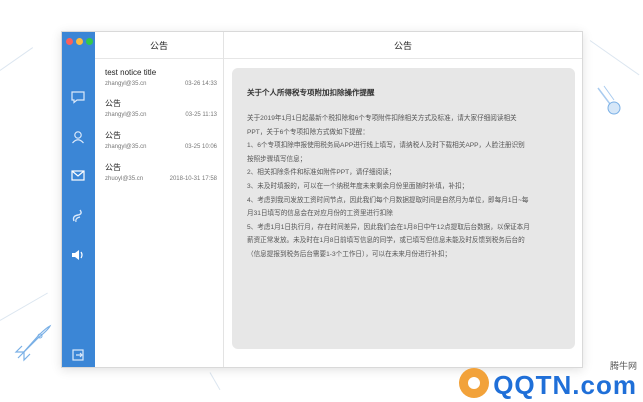 This screenshot has height=402, width=643. What do you see at coordinates (403, 45) in the screenshot?
I see `detail-title: 公告` at bounding box center [403, 45].